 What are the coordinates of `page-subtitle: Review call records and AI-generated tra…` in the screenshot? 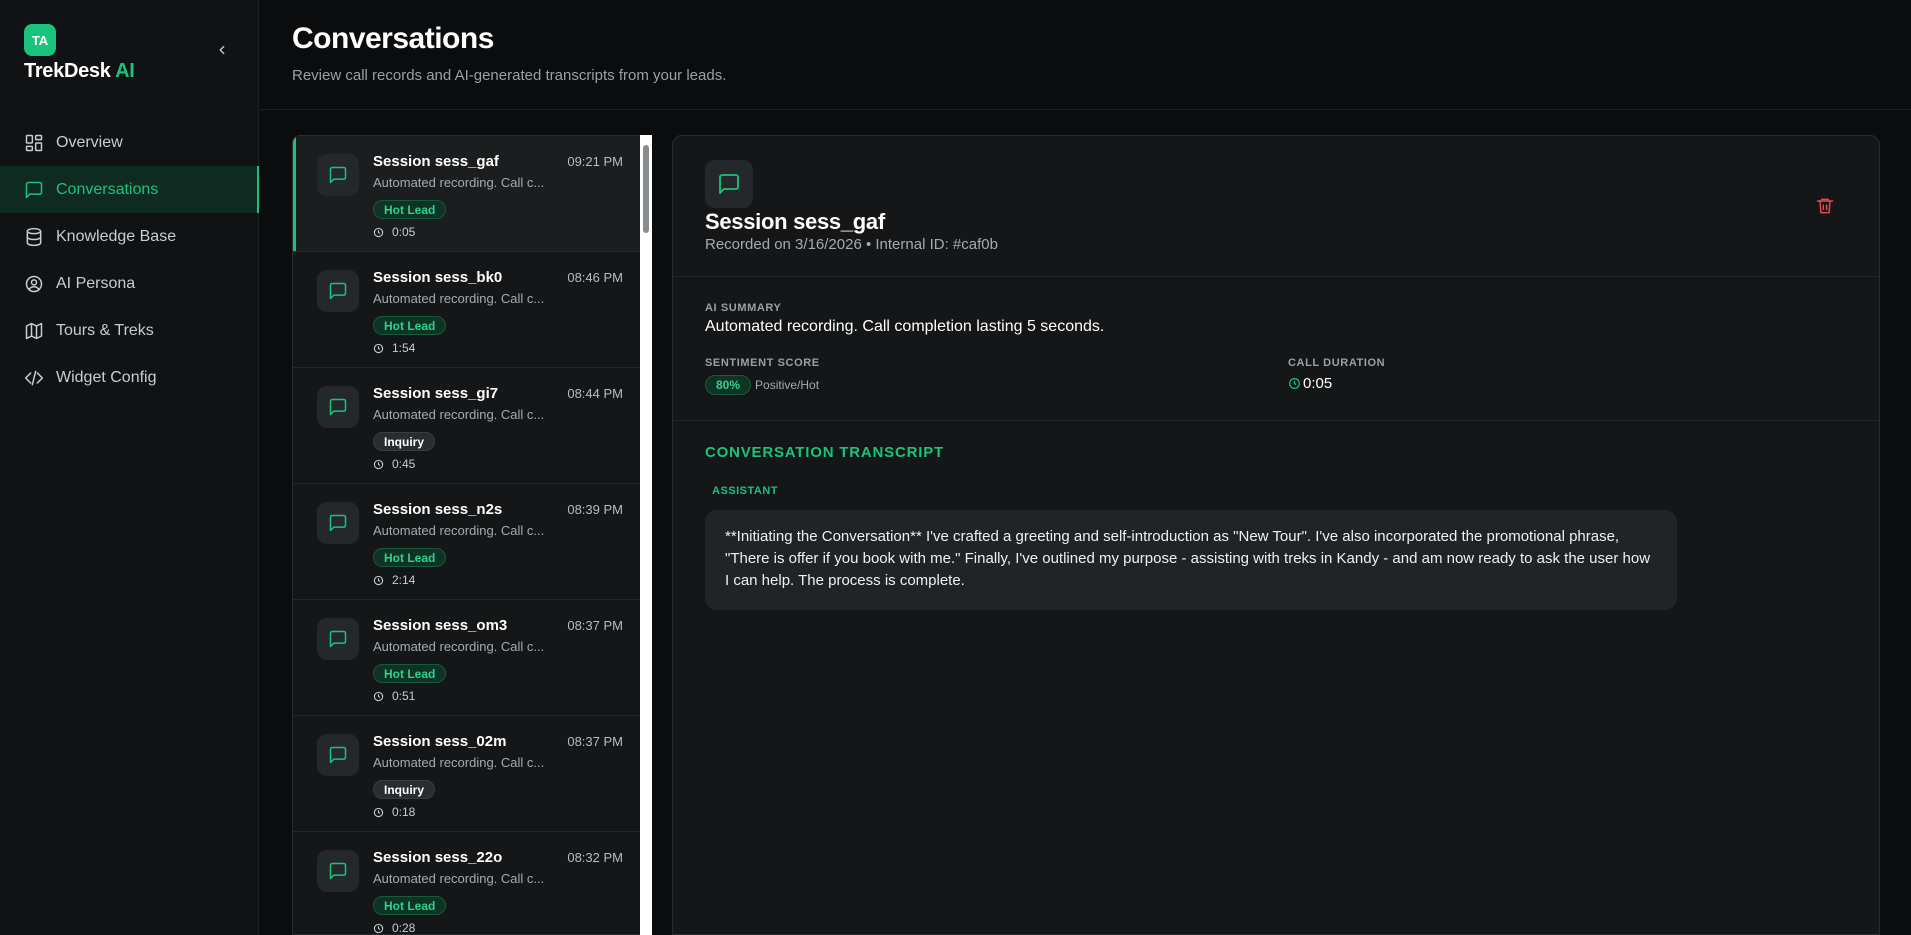 It's located at (509, 75).